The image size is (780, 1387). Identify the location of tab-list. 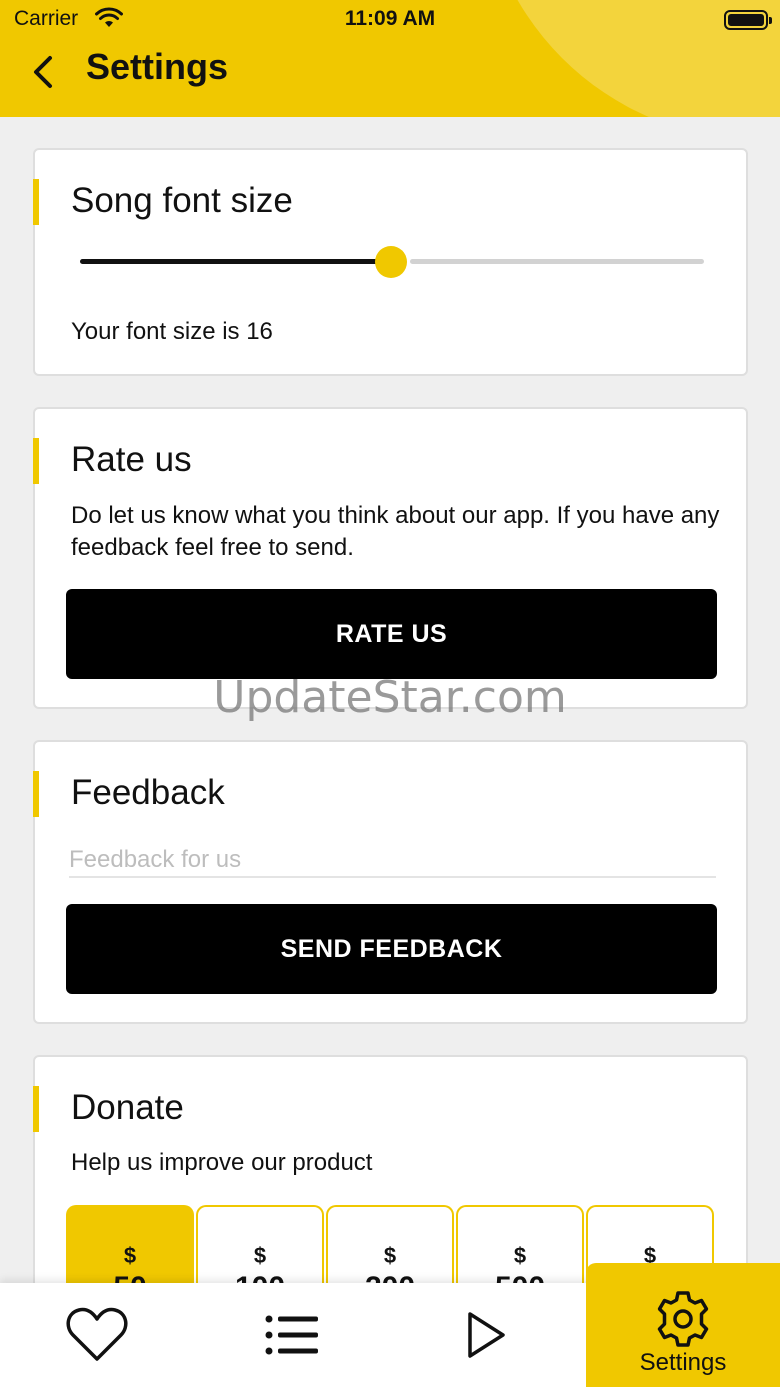
(292, 1335).